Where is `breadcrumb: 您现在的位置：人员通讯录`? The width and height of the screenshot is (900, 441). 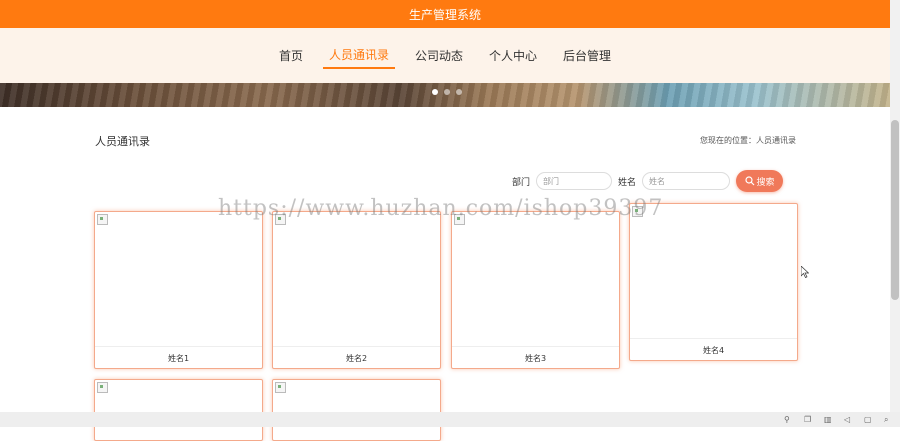
breadcrumb: 您现在的位置：人员通讯录 is located at coordinates (748, 140).